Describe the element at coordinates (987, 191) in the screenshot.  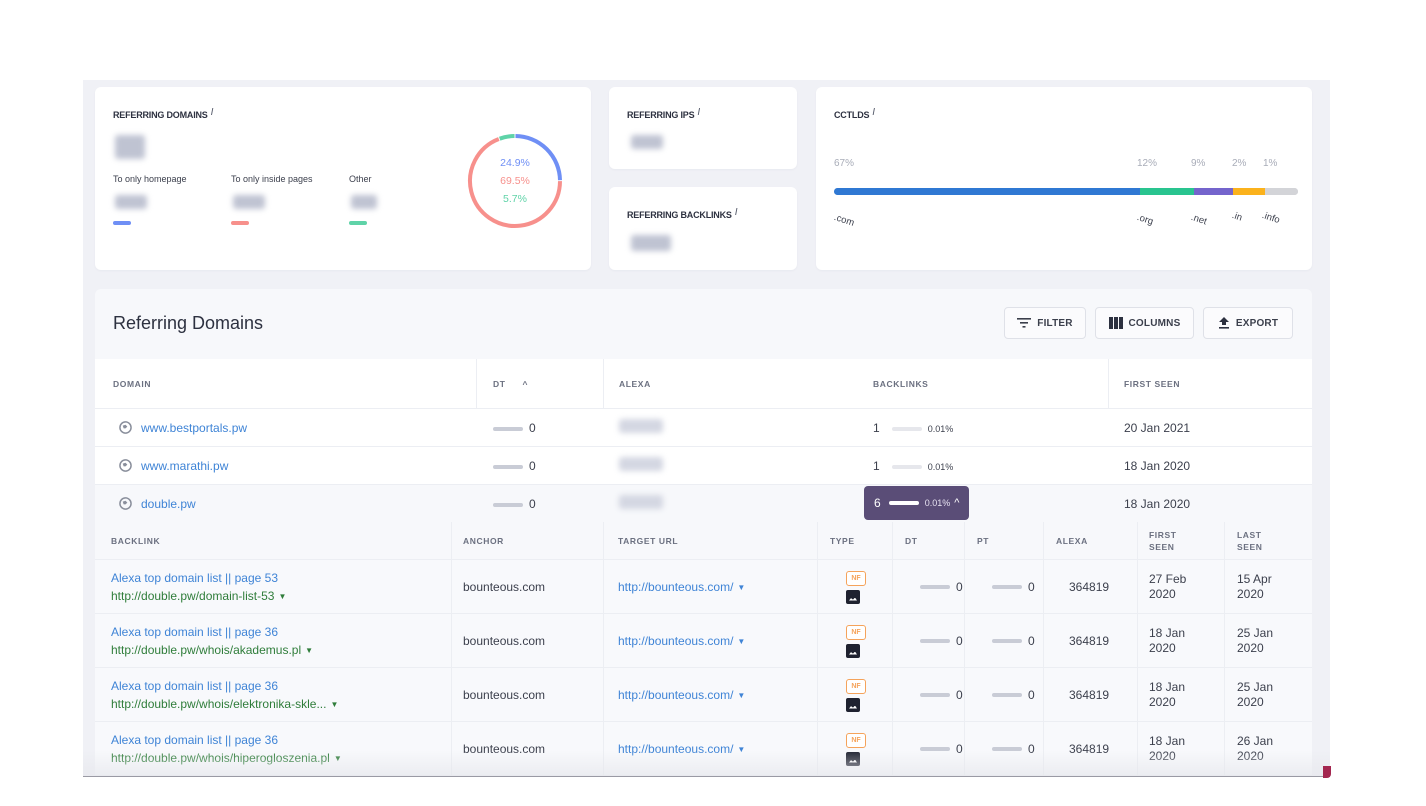
I see `cctld-bar-com` at that location.